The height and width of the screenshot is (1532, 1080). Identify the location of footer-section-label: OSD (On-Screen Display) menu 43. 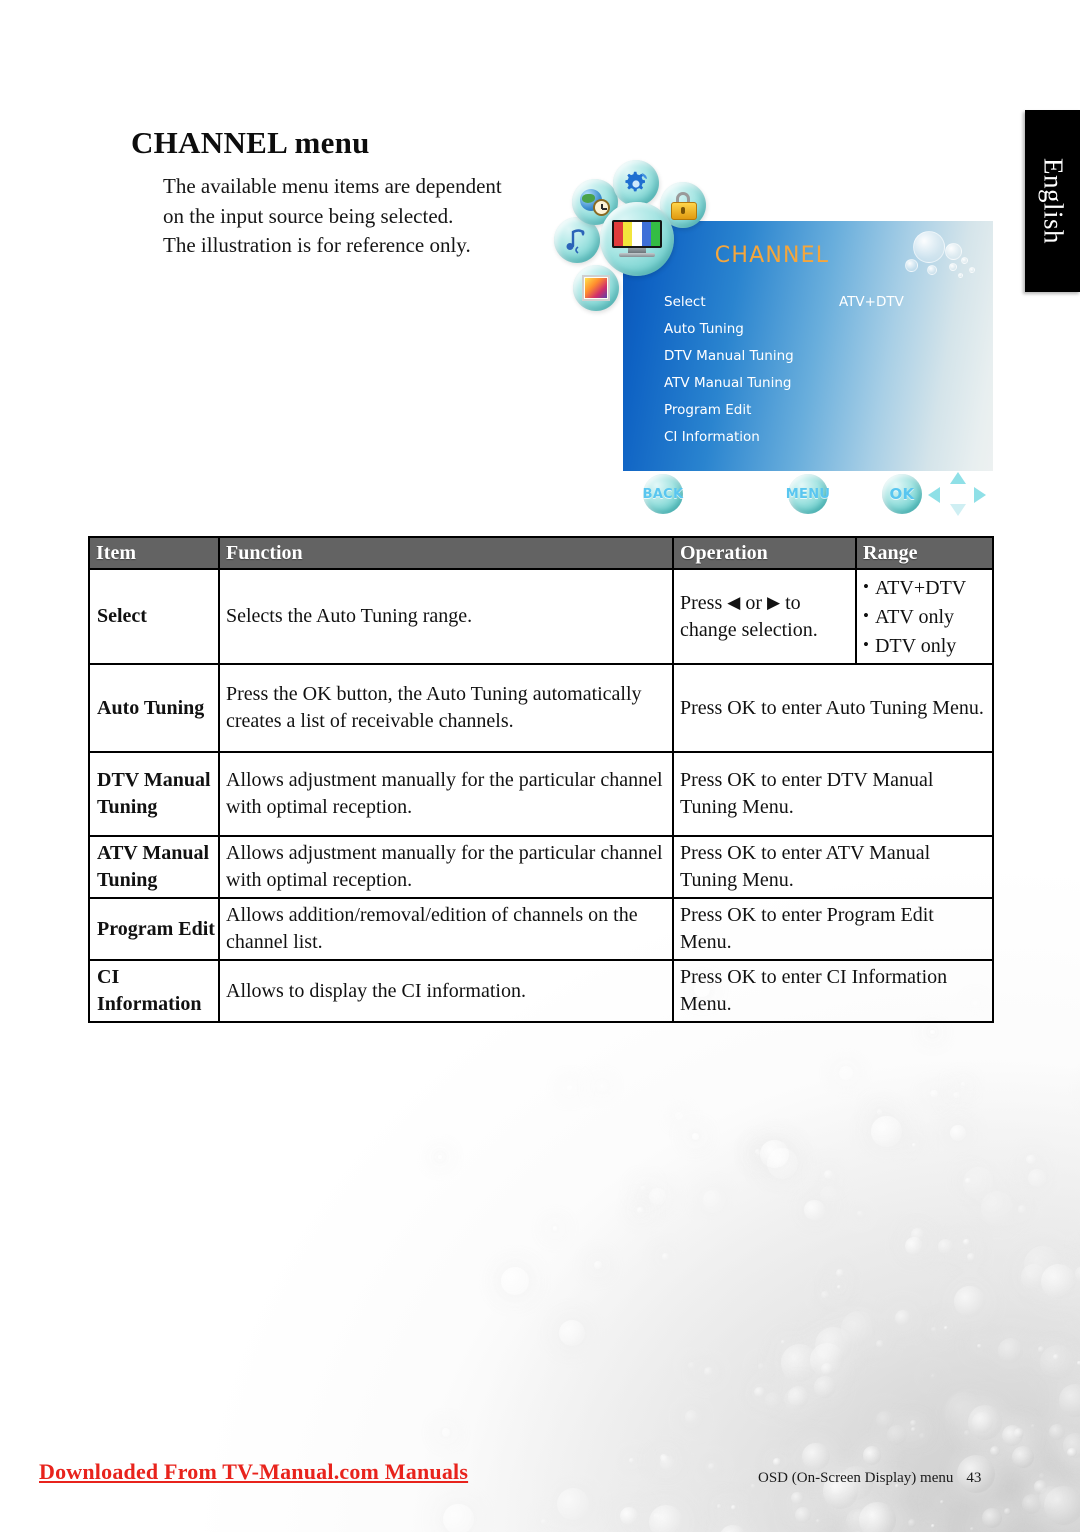
(869, 1478).